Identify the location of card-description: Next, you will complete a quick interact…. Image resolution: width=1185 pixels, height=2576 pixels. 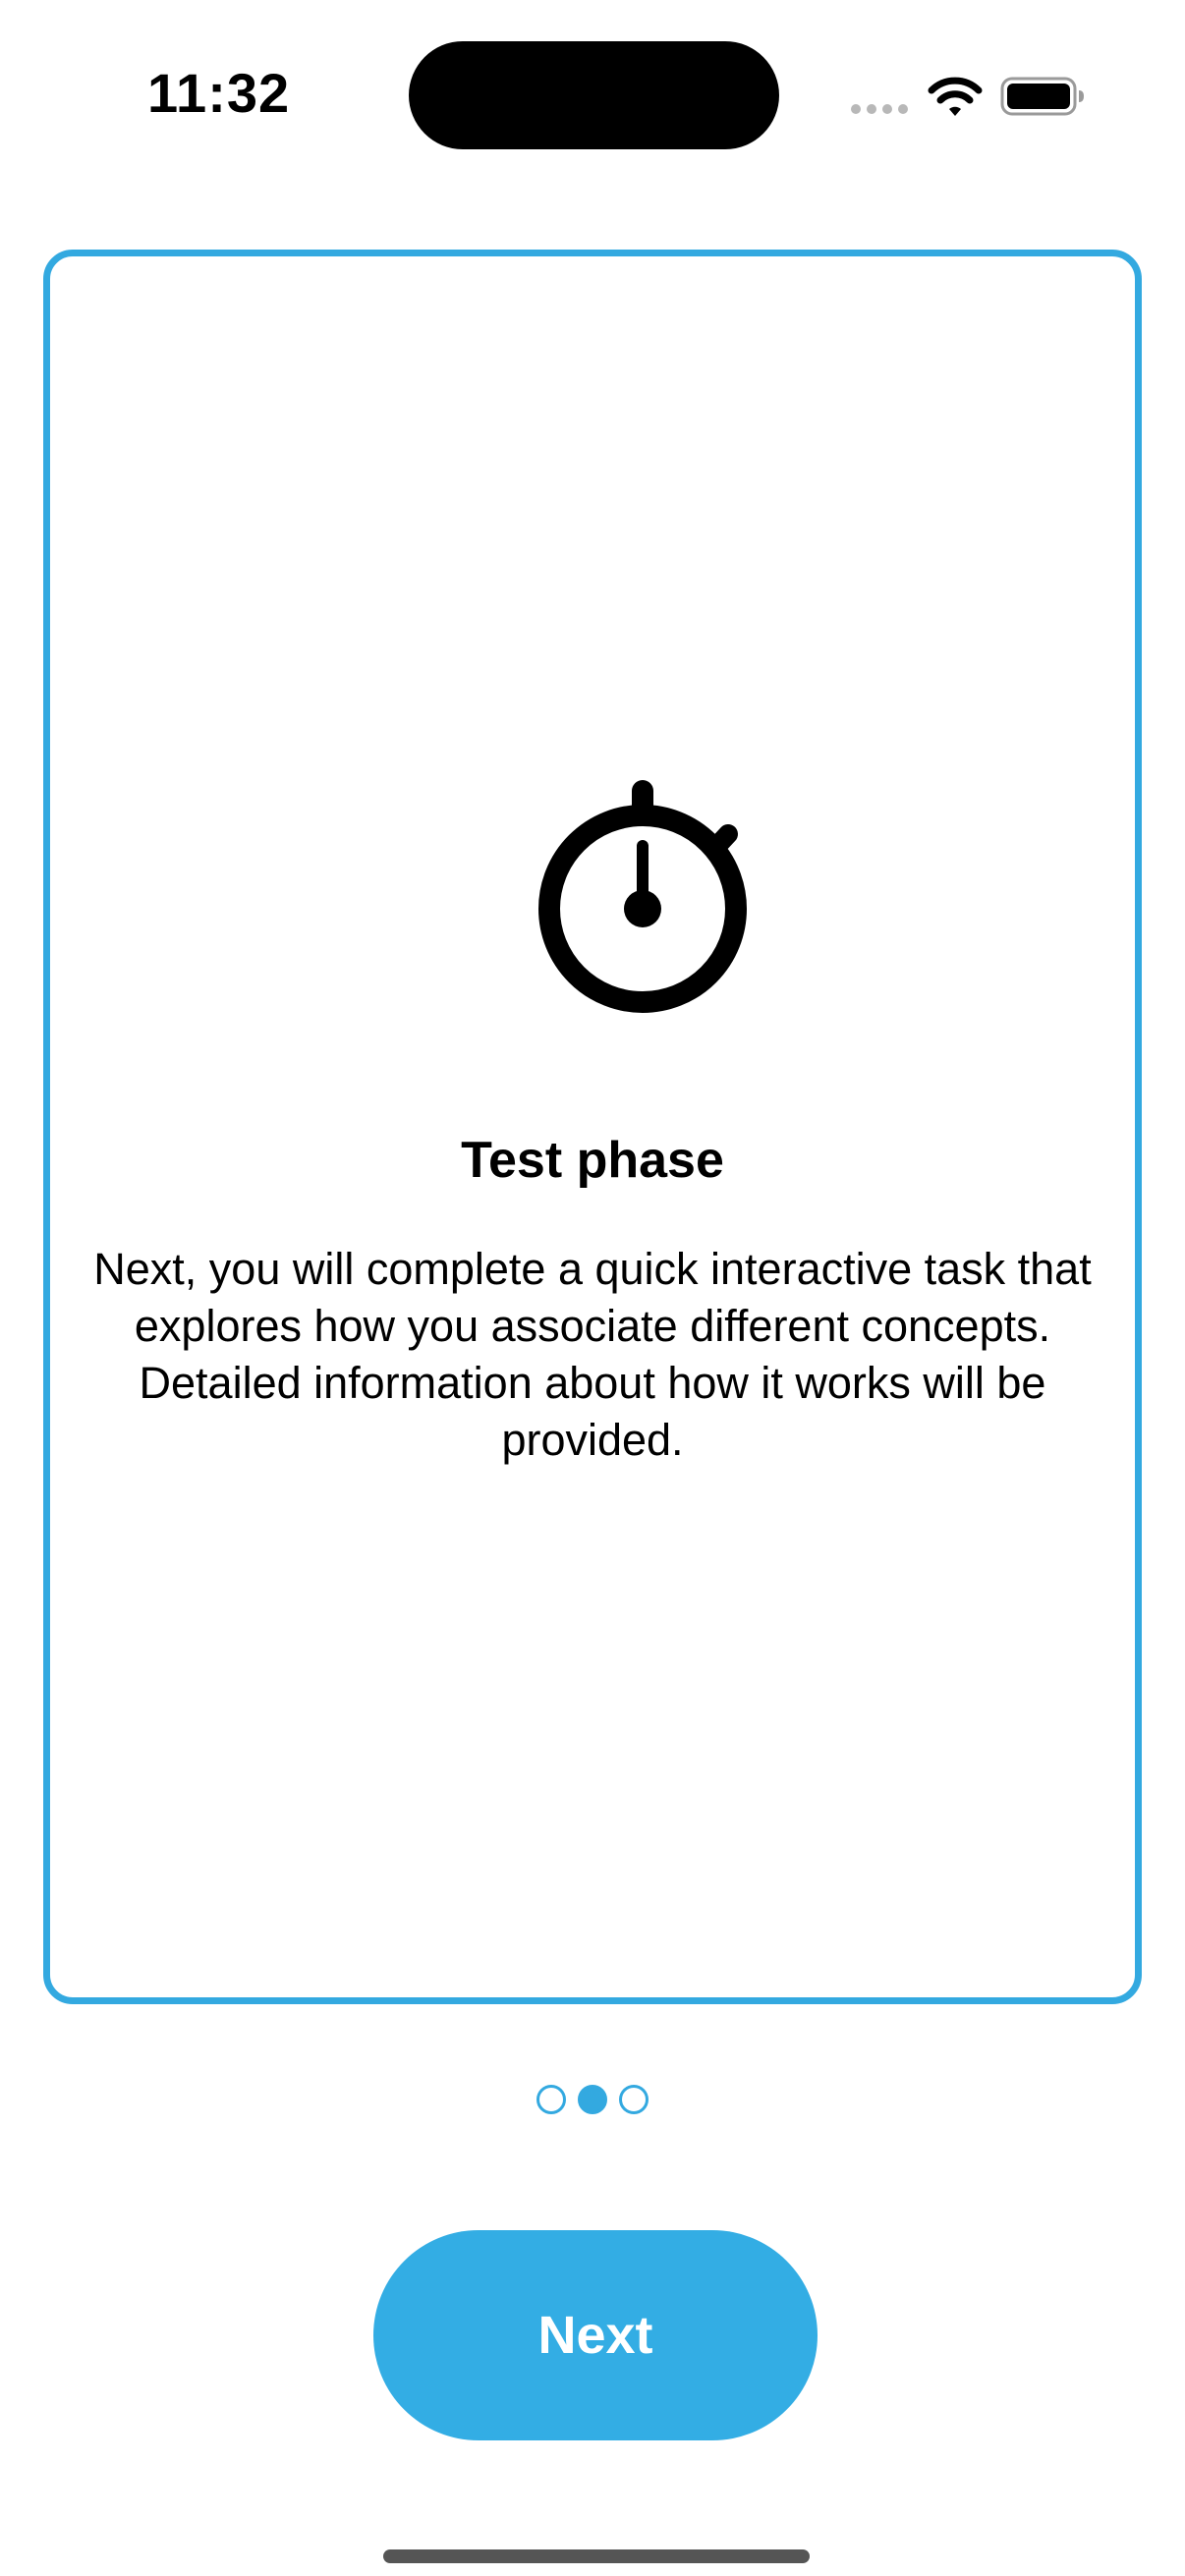
(592, 1354).